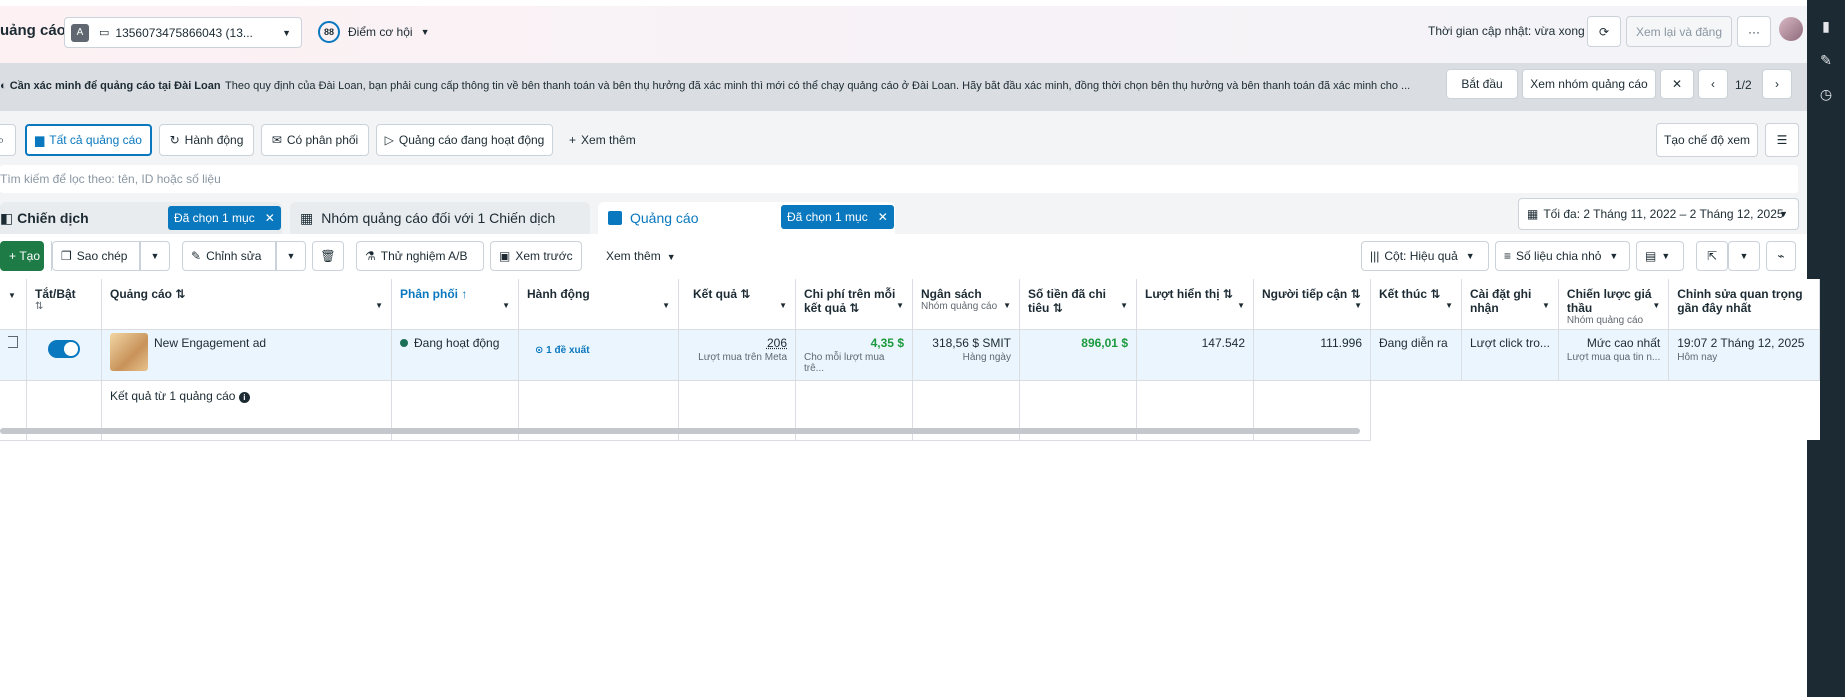  I want to click on row-budget: 318,56 $ SMIT Hàng ngày, so click(966, 355).